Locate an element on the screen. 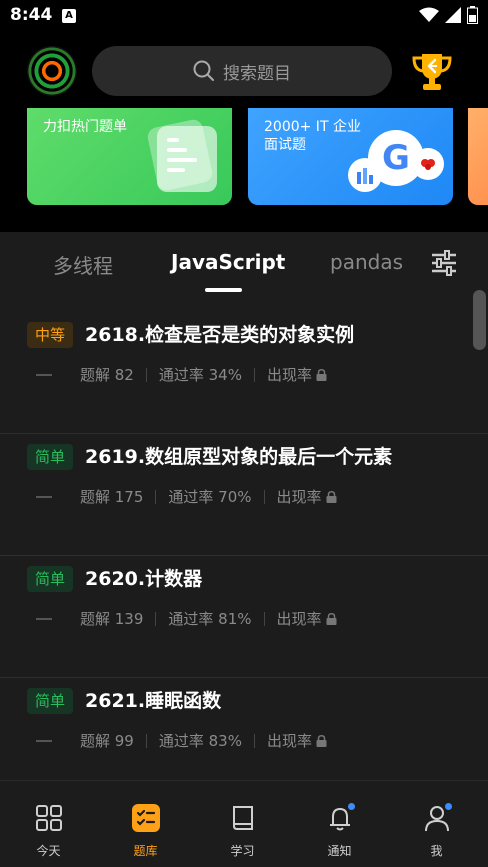 The image size is (488, 867). header: 搜索题目 is located at coordinates (244, 70).